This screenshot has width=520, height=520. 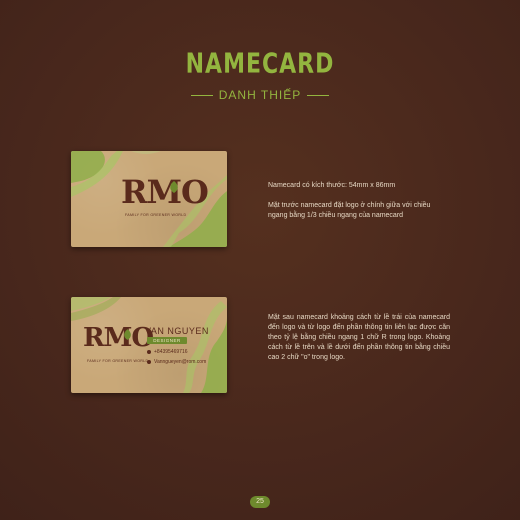 What do you see at coordinates (171, 352) in the screenshot?
I see `phone-text: +84395469716` at bounding box center [171, 352].